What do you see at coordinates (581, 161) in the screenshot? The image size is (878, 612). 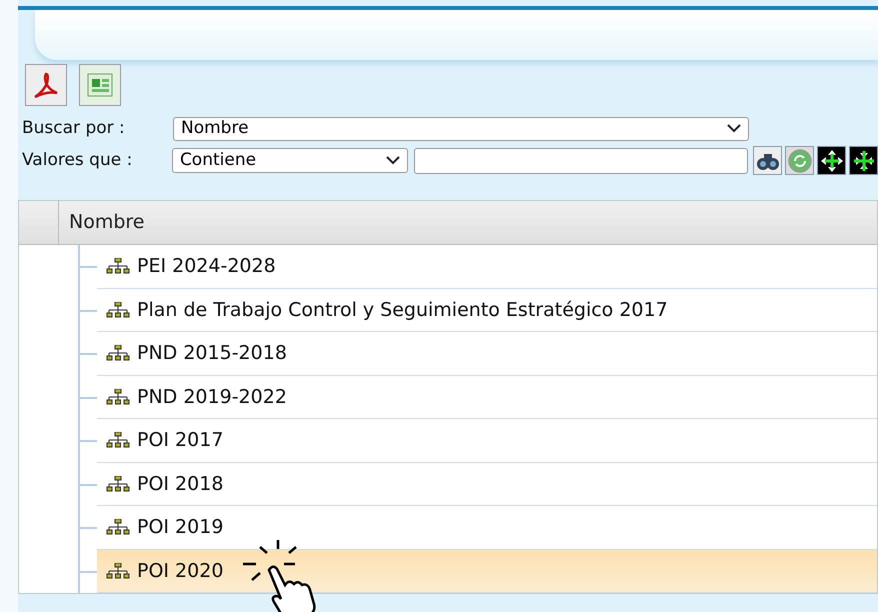 I see `search-field` at bounding box center [581, 161].